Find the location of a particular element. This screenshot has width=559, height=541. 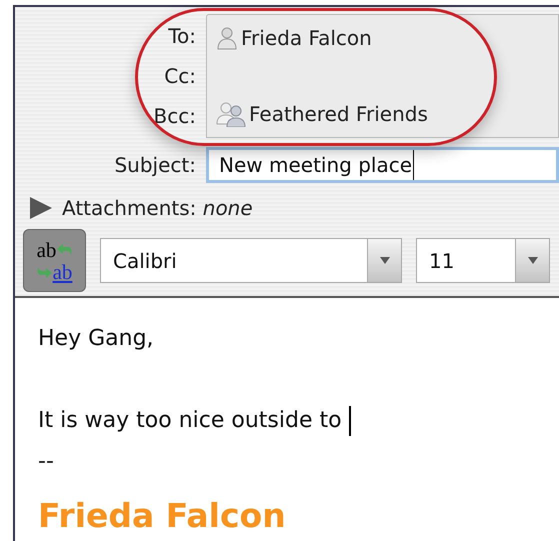

subject-field: New meeting place is located at coordinates (382, 165).